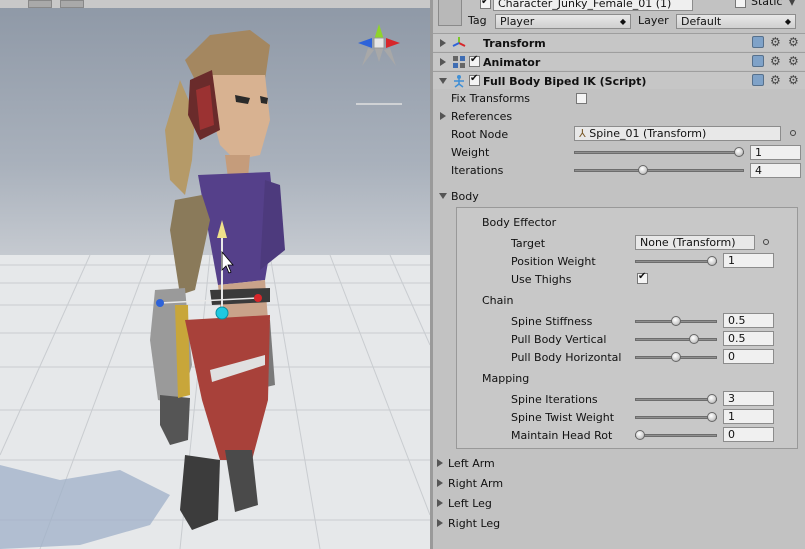  What do you see at coordinates (642, 277) in the screenshot?
I see `use-thighs-checkbox` at bounding box center [642, 277].